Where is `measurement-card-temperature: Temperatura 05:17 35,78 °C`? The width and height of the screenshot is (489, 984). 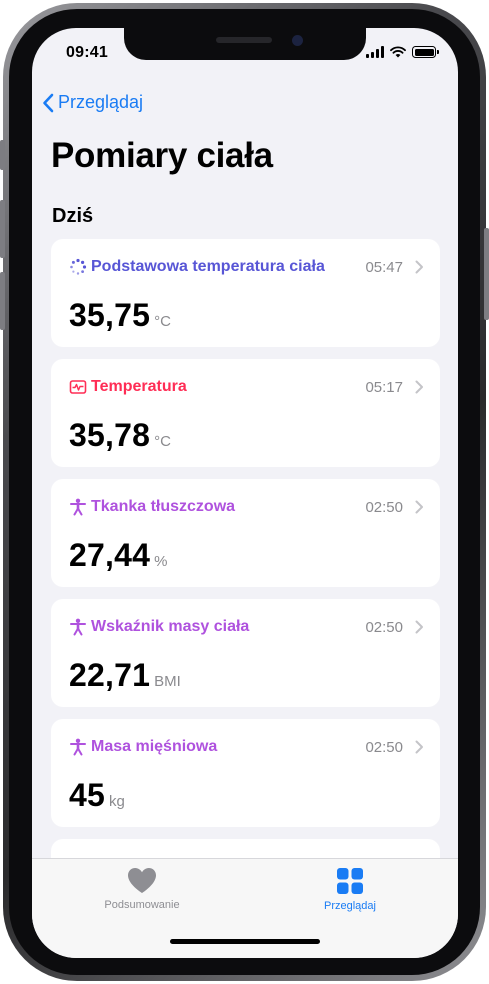 measurement-card-temperature: Temperatura 05:17 35,78 °C is located at coordinates (245, 413).